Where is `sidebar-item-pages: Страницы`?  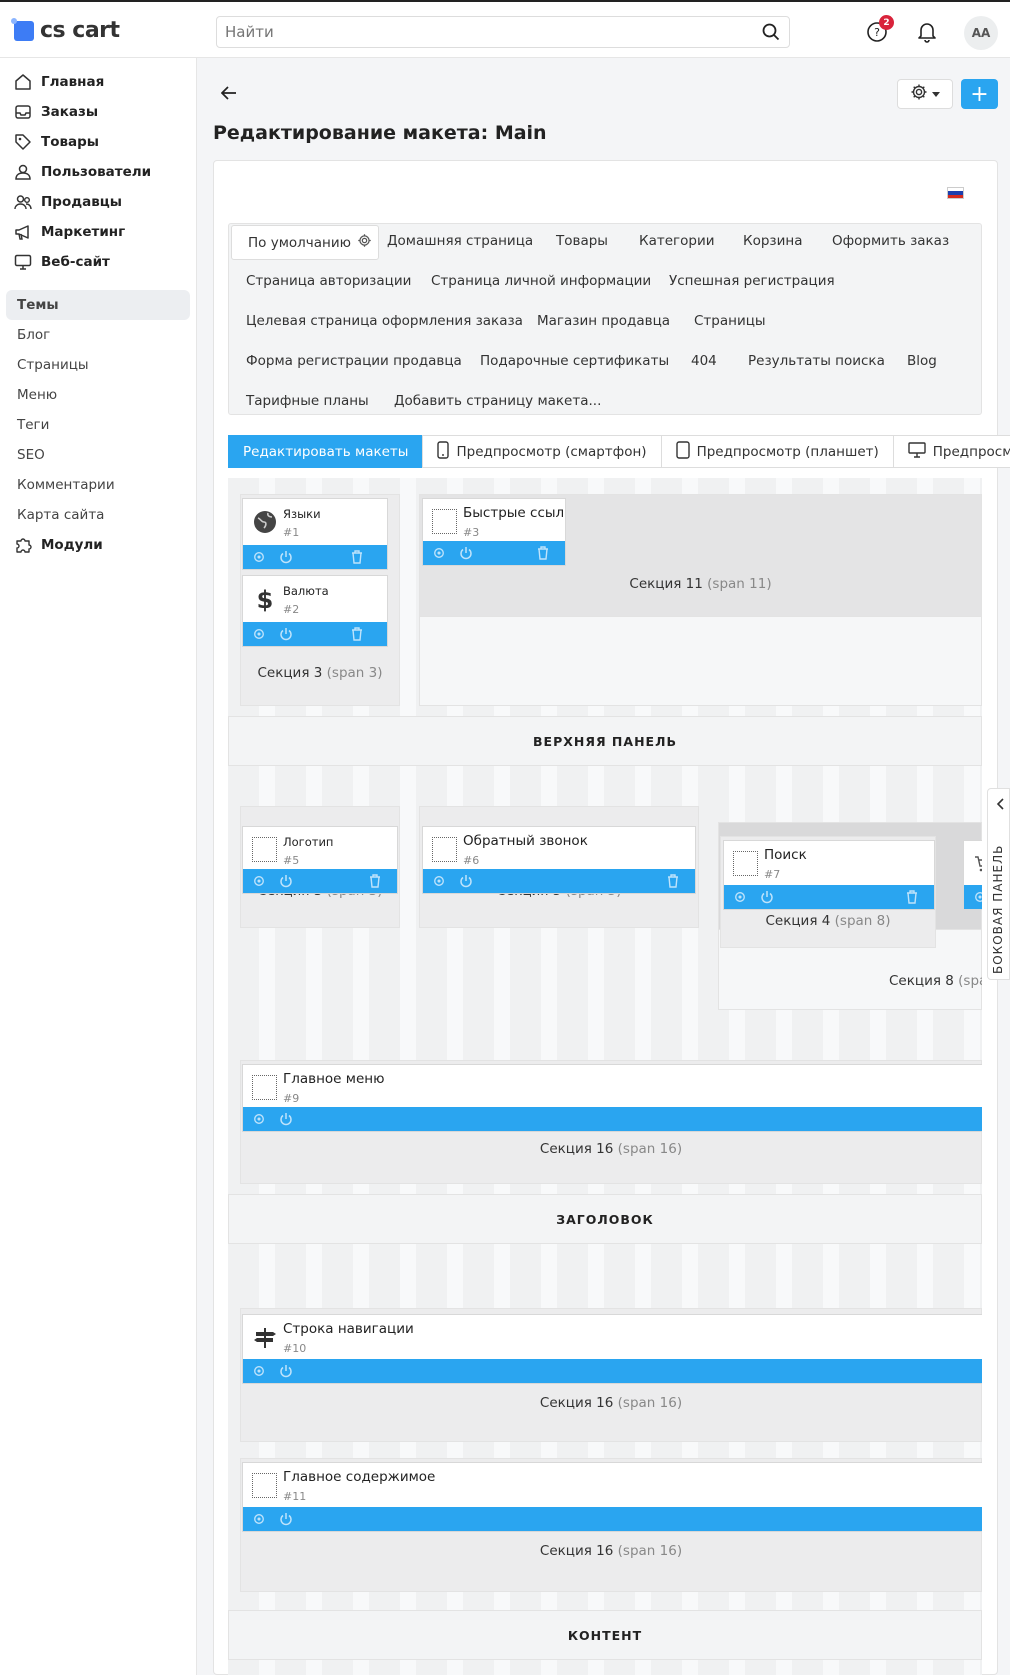
sidebar-item-pages: Страницы is located at coordinates (98, 365).